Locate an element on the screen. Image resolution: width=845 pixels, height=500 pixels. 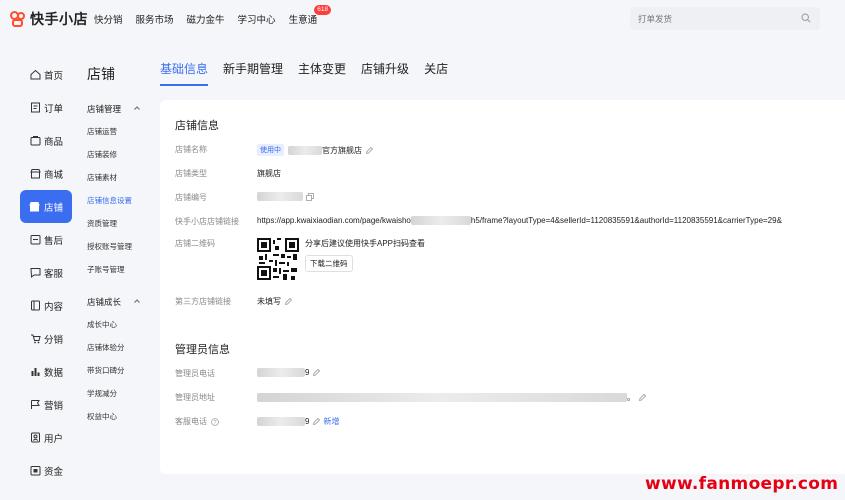
field-label: 管理员地址 is located at coordinates (195, 397).